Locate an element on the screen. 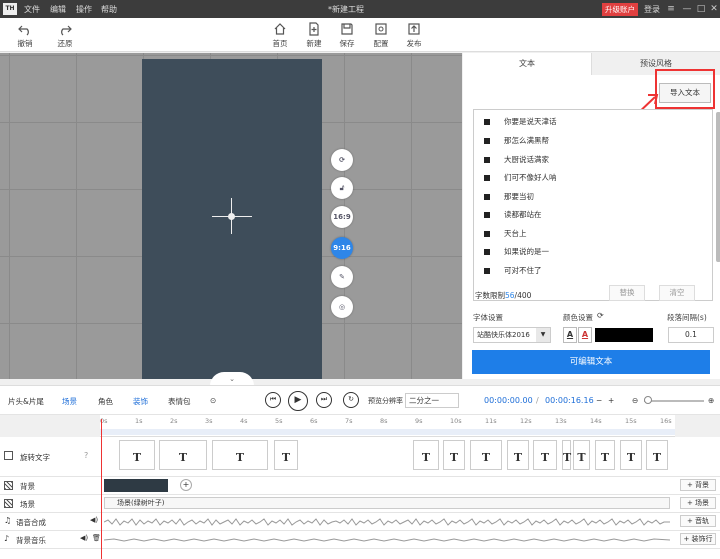 This screenshot has width=720, height=559. intro-outro-tab: 片头&片尾 is located at coordinates (26, 401).